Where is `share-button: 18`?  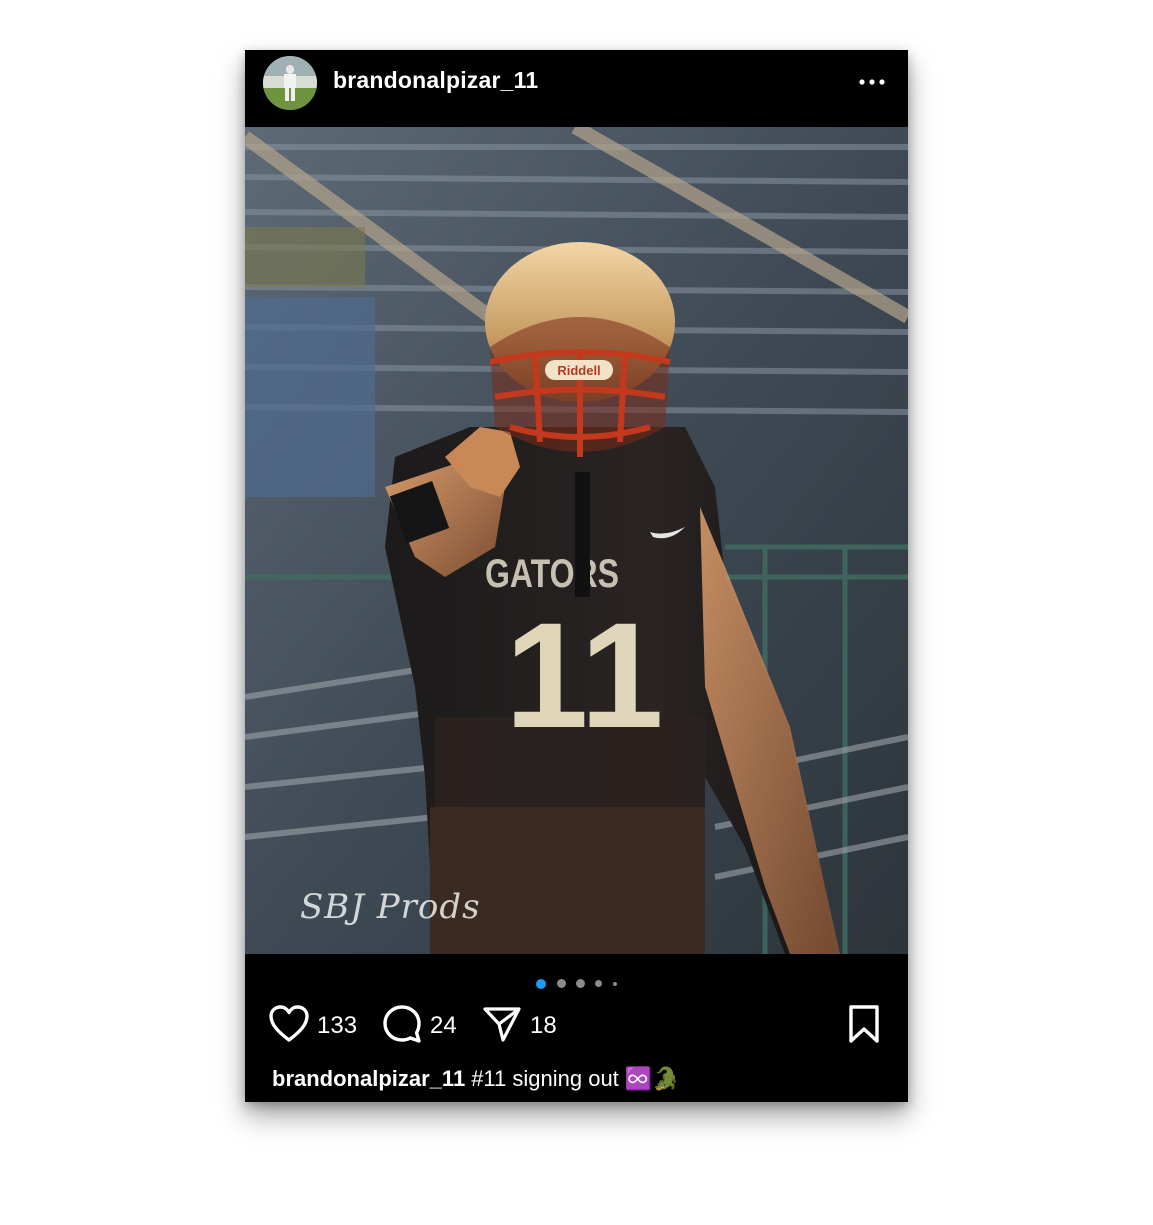 share-button: 18 is located at coordinates (519, 1026).